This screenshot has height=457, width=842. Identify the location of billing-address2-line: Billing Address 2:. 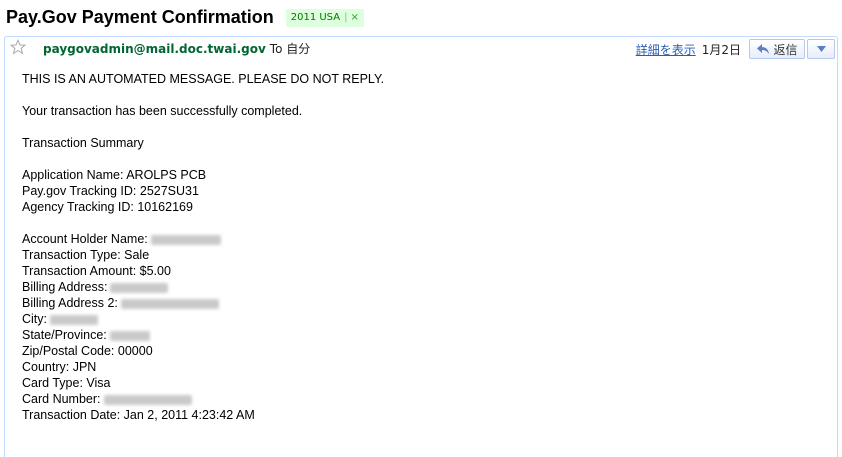
(422, 303).